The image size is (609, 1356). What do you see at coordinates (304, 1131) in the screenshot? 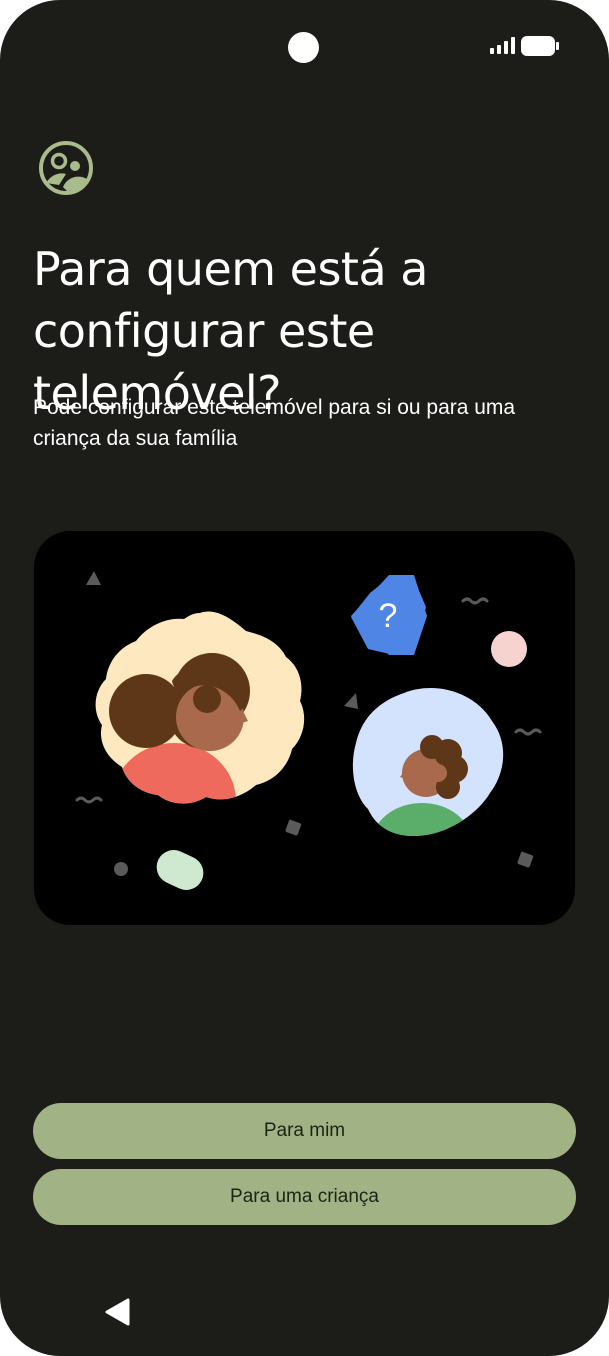
I see `for-me-button: Para mim` at bounding box center [304, 1131].